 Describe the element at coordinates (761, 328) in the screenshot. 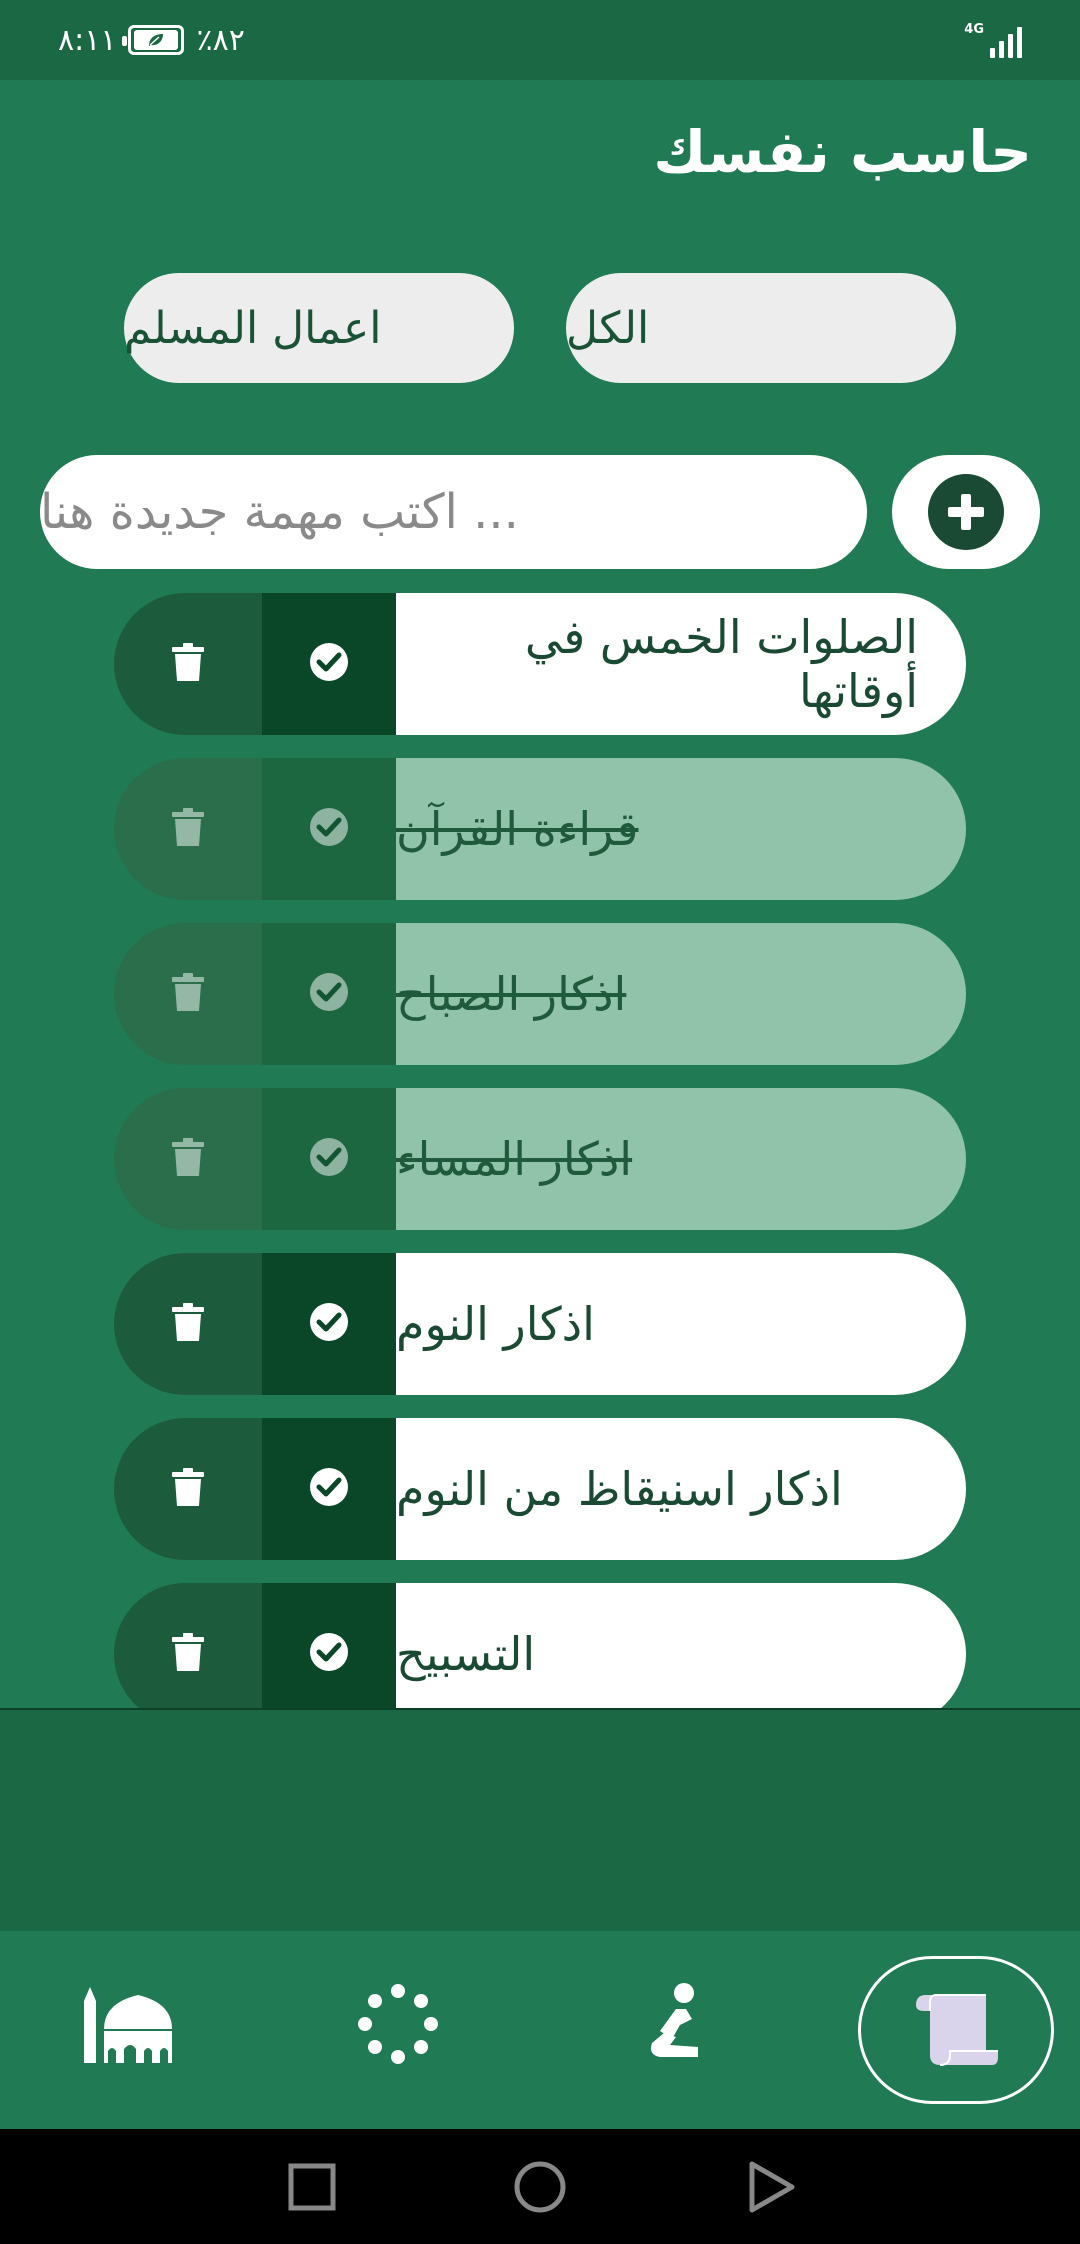

I see `filter-all-button: الكل` at that location.